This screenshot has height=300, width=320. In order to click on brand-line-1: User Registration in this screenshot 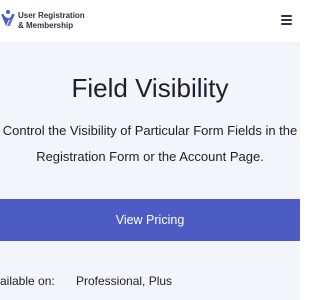, I will do `click(51, 15)`.